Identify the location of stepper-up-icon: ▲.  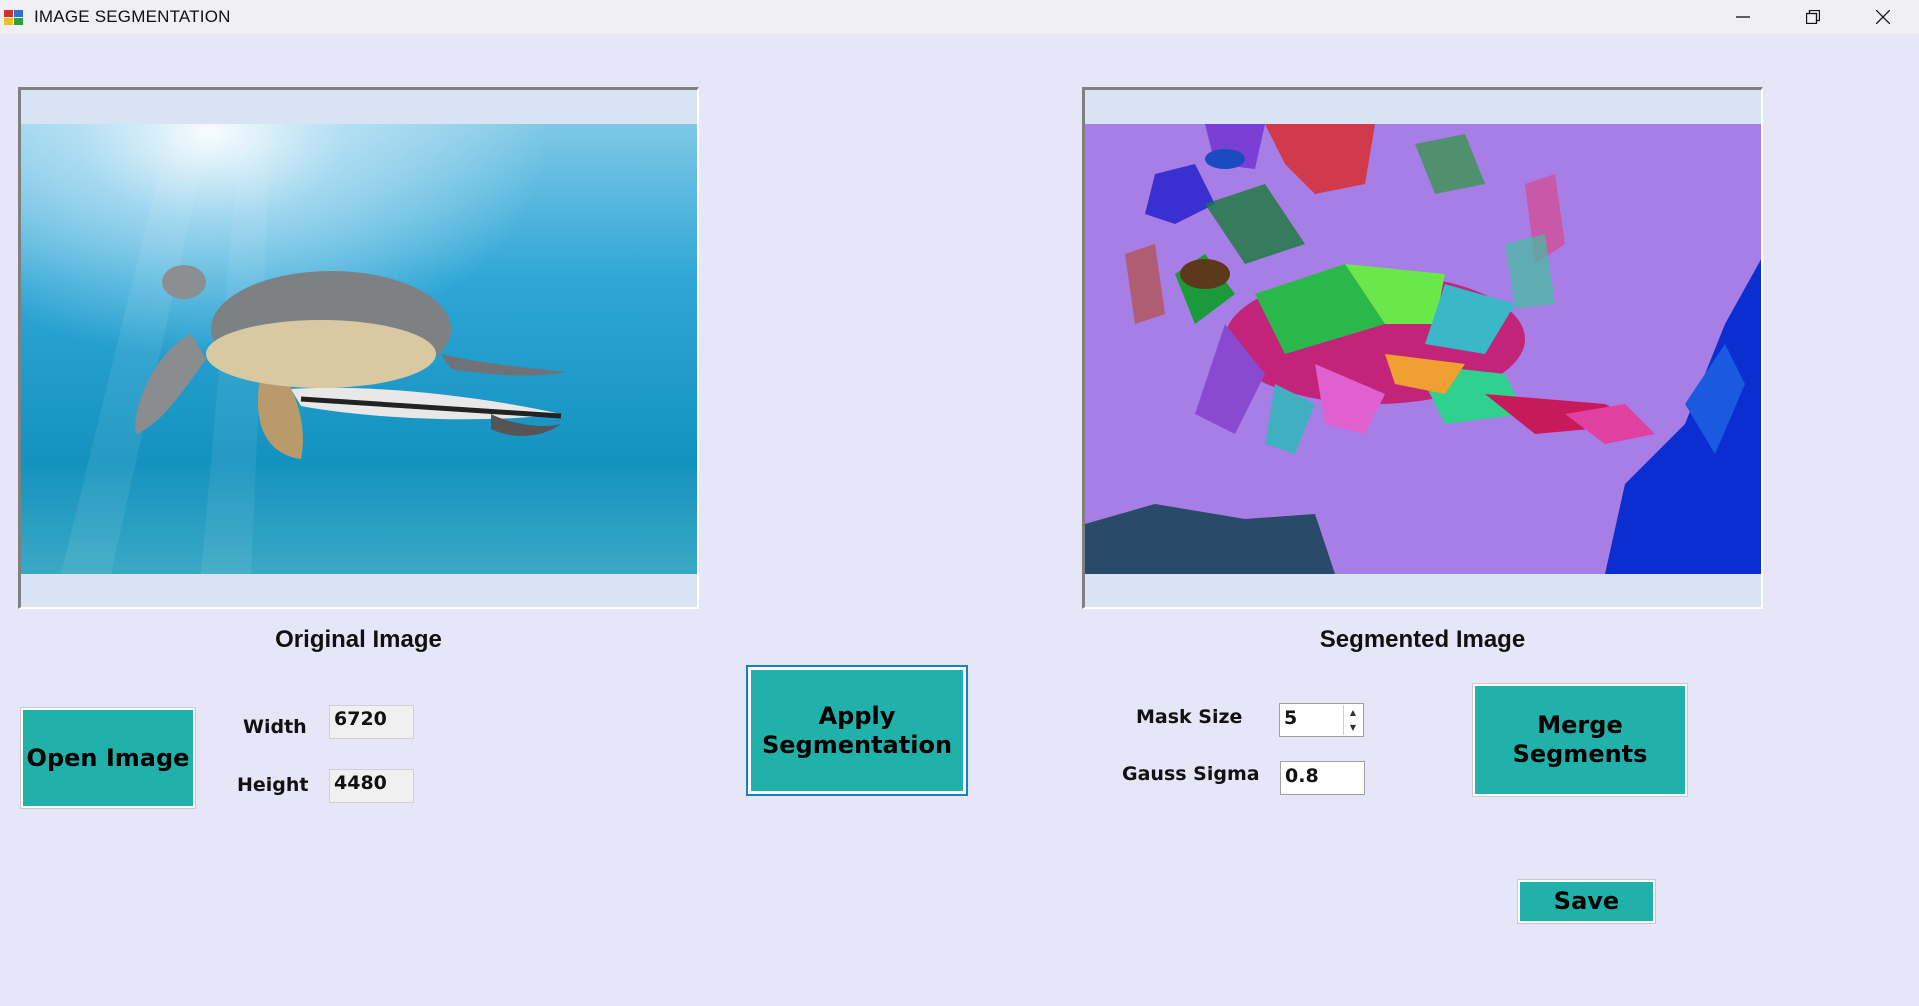
(1353, 712).